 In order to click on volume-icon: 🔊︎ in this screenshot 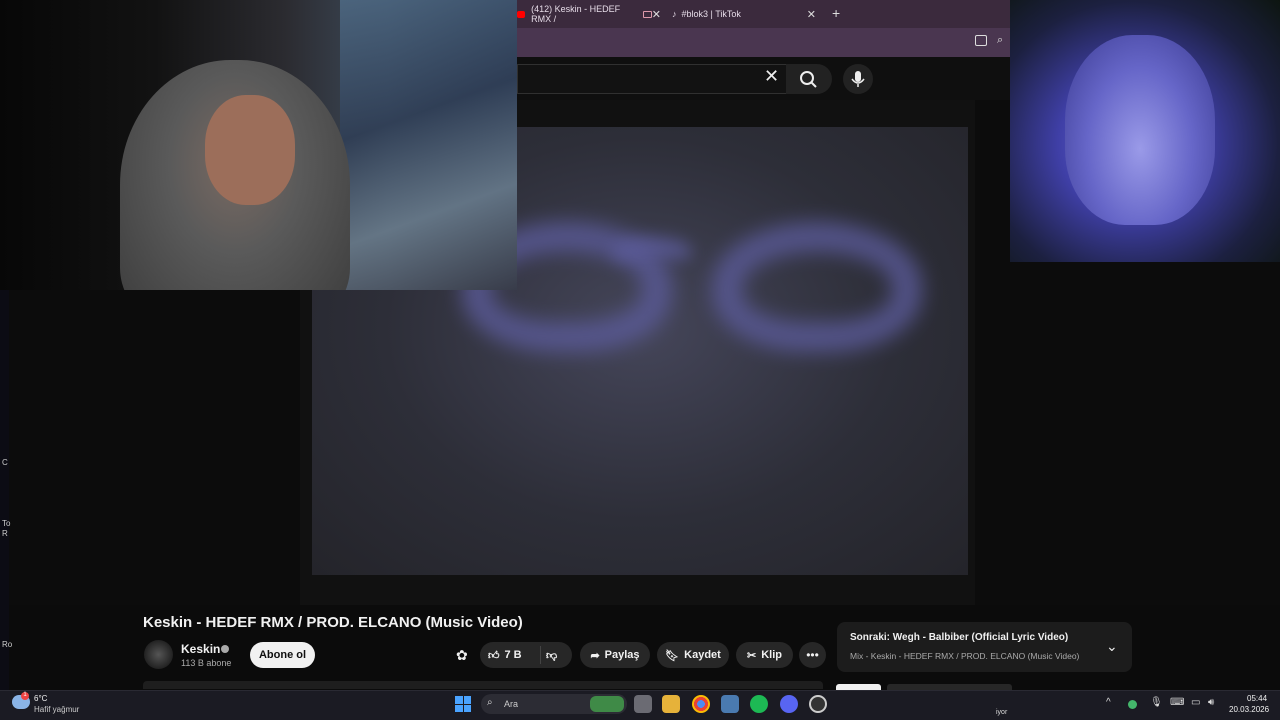, I will do `click(1211, 702)`.